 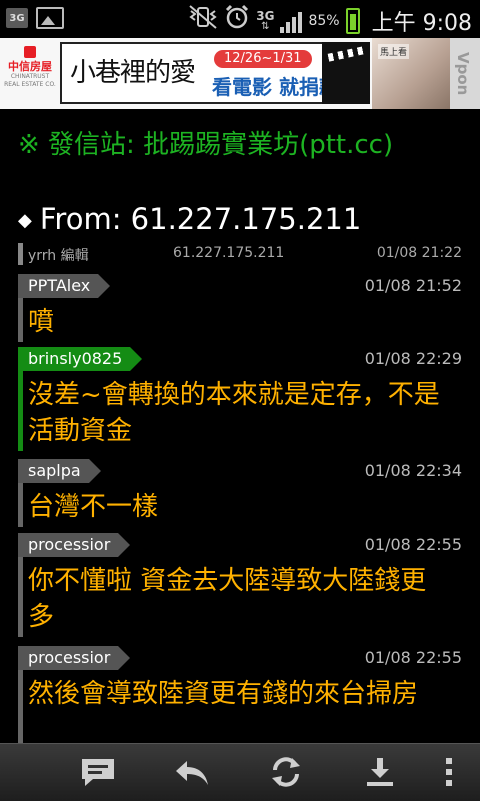 I want to click on refresh-icon, so click(x=286, y=772).